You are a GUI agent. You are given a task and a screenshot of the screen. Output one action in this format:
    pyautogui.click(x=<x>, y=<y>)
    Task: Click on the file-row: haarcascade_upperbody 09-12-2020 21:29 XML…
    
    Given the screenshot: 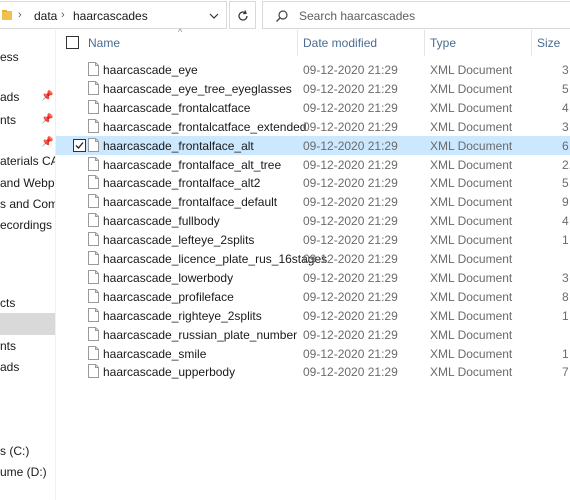 What is the action you would take?
    pyautogui.click(x=313, y=371)
    